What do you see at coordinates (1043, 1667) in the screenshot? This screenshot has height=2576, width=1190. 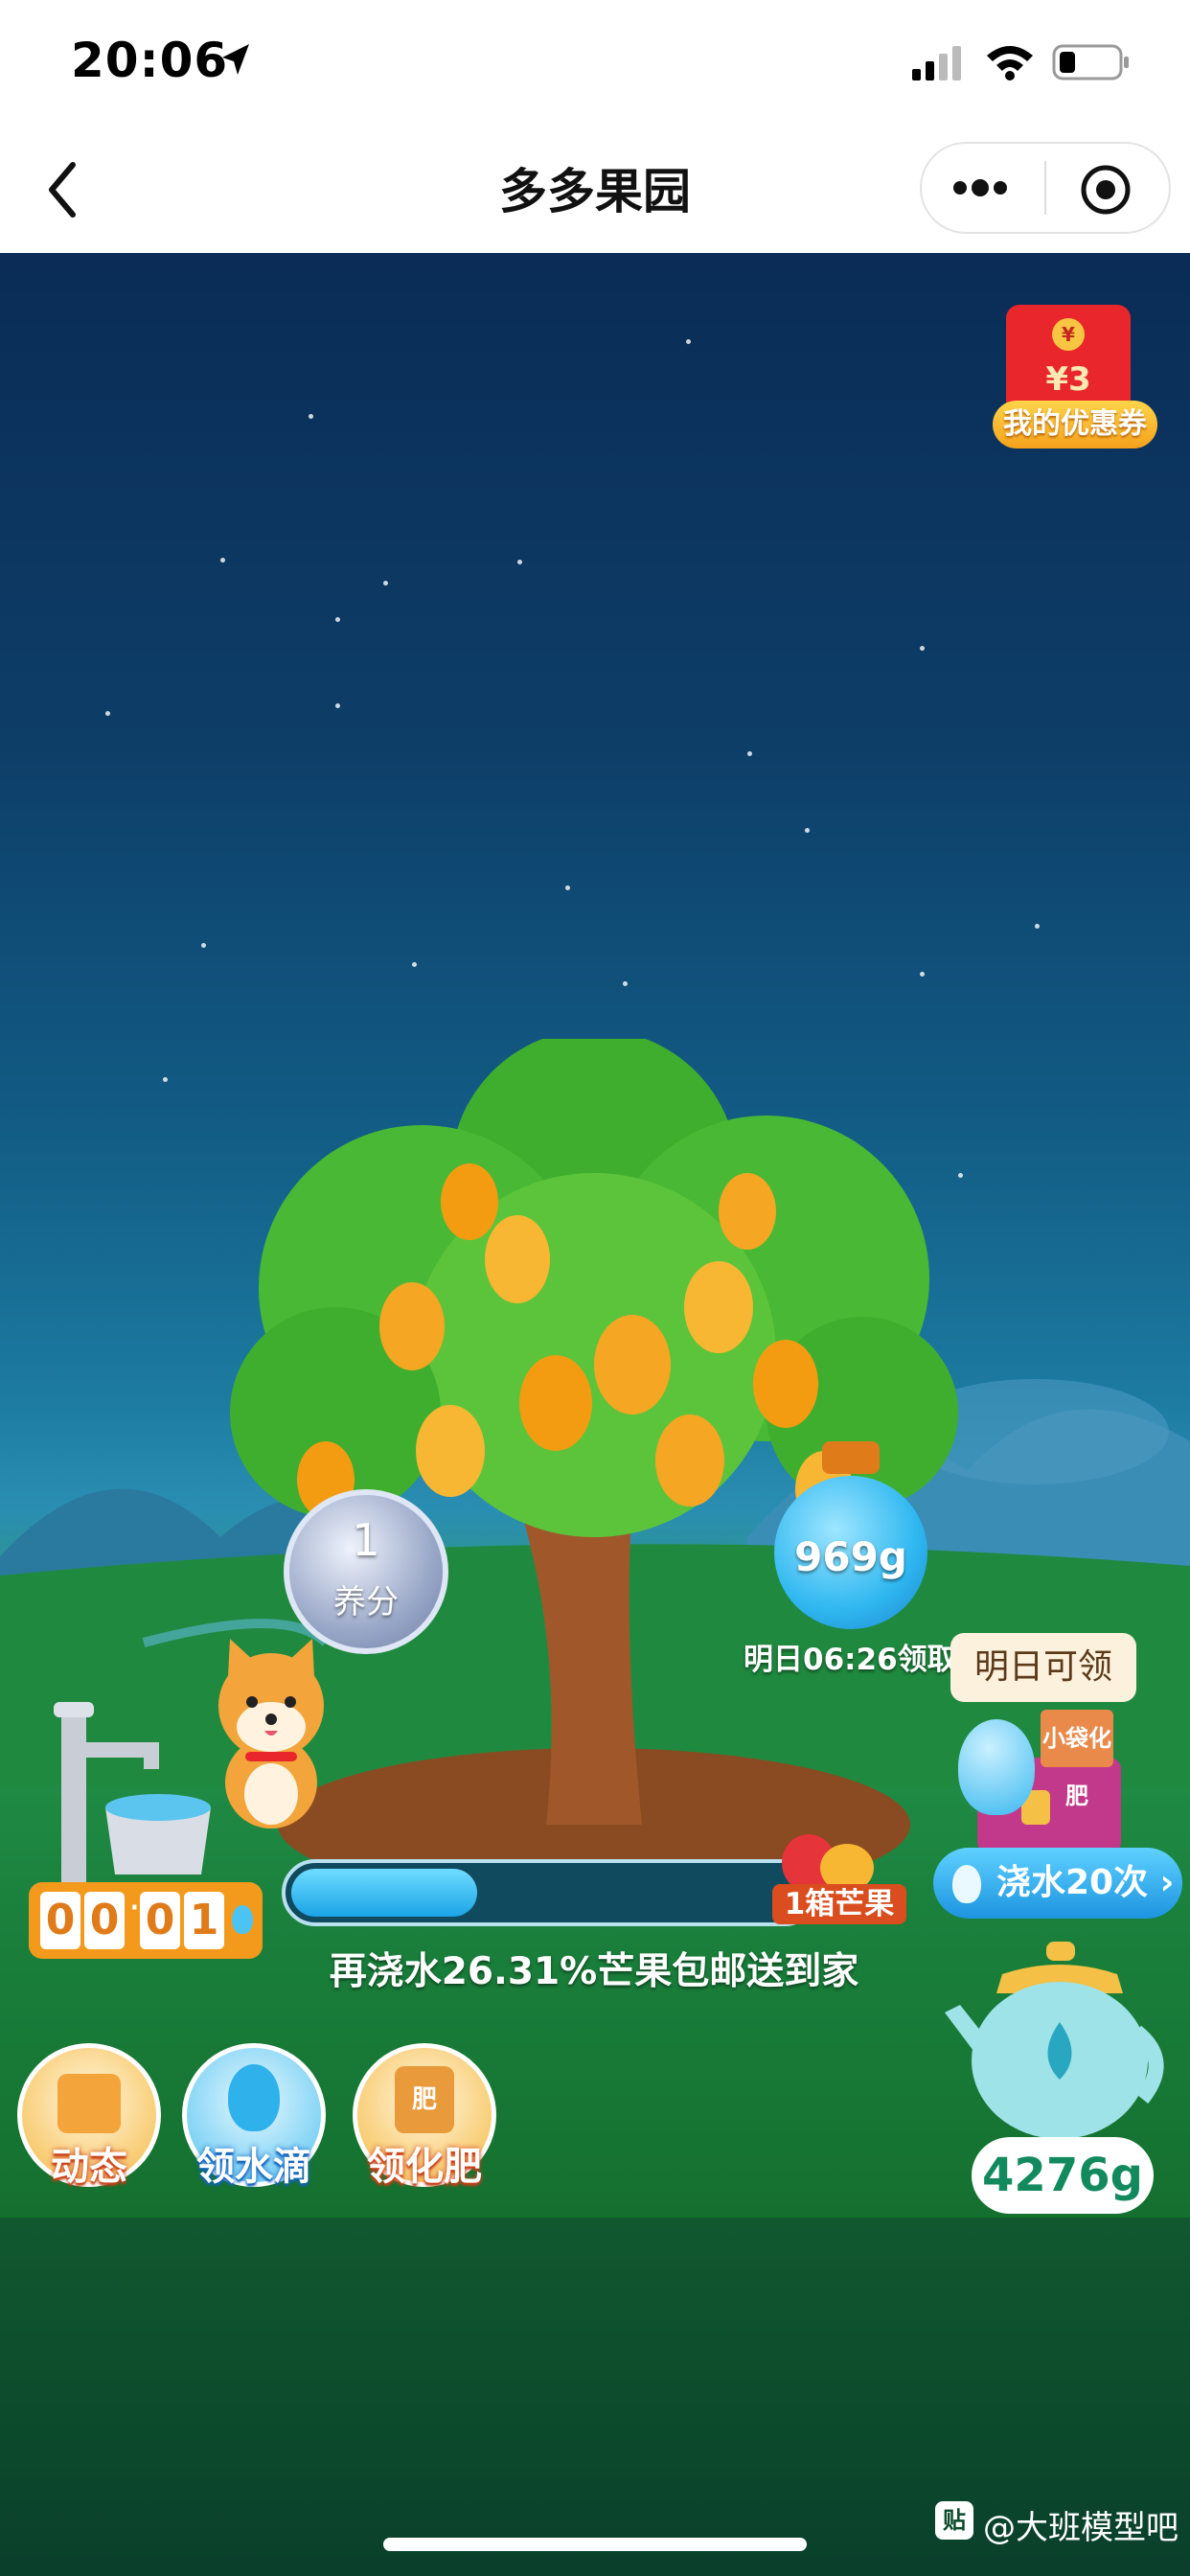 I see `tomorrow-claim-badge: 明日可领` at bounding box center [1043, 1667].